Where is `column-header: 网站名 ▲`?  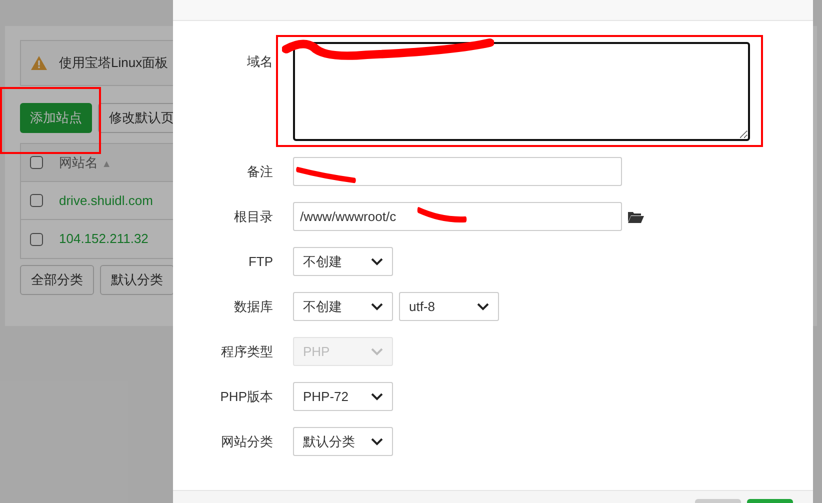
column-header: 网站名 ▲ is located at coordinates (85, 162).